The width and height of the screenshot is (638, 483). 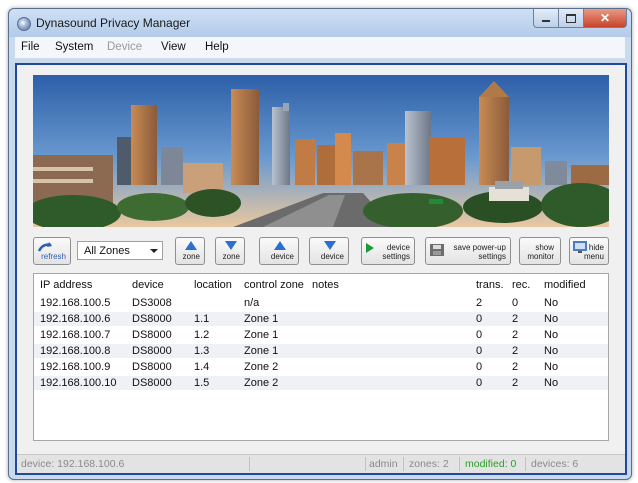 What do you see at coordinates (320, 23) in the screenshot?
I see `title-bar: Dynasound Privacy Manager ✕` at bounding box center [320, 23].